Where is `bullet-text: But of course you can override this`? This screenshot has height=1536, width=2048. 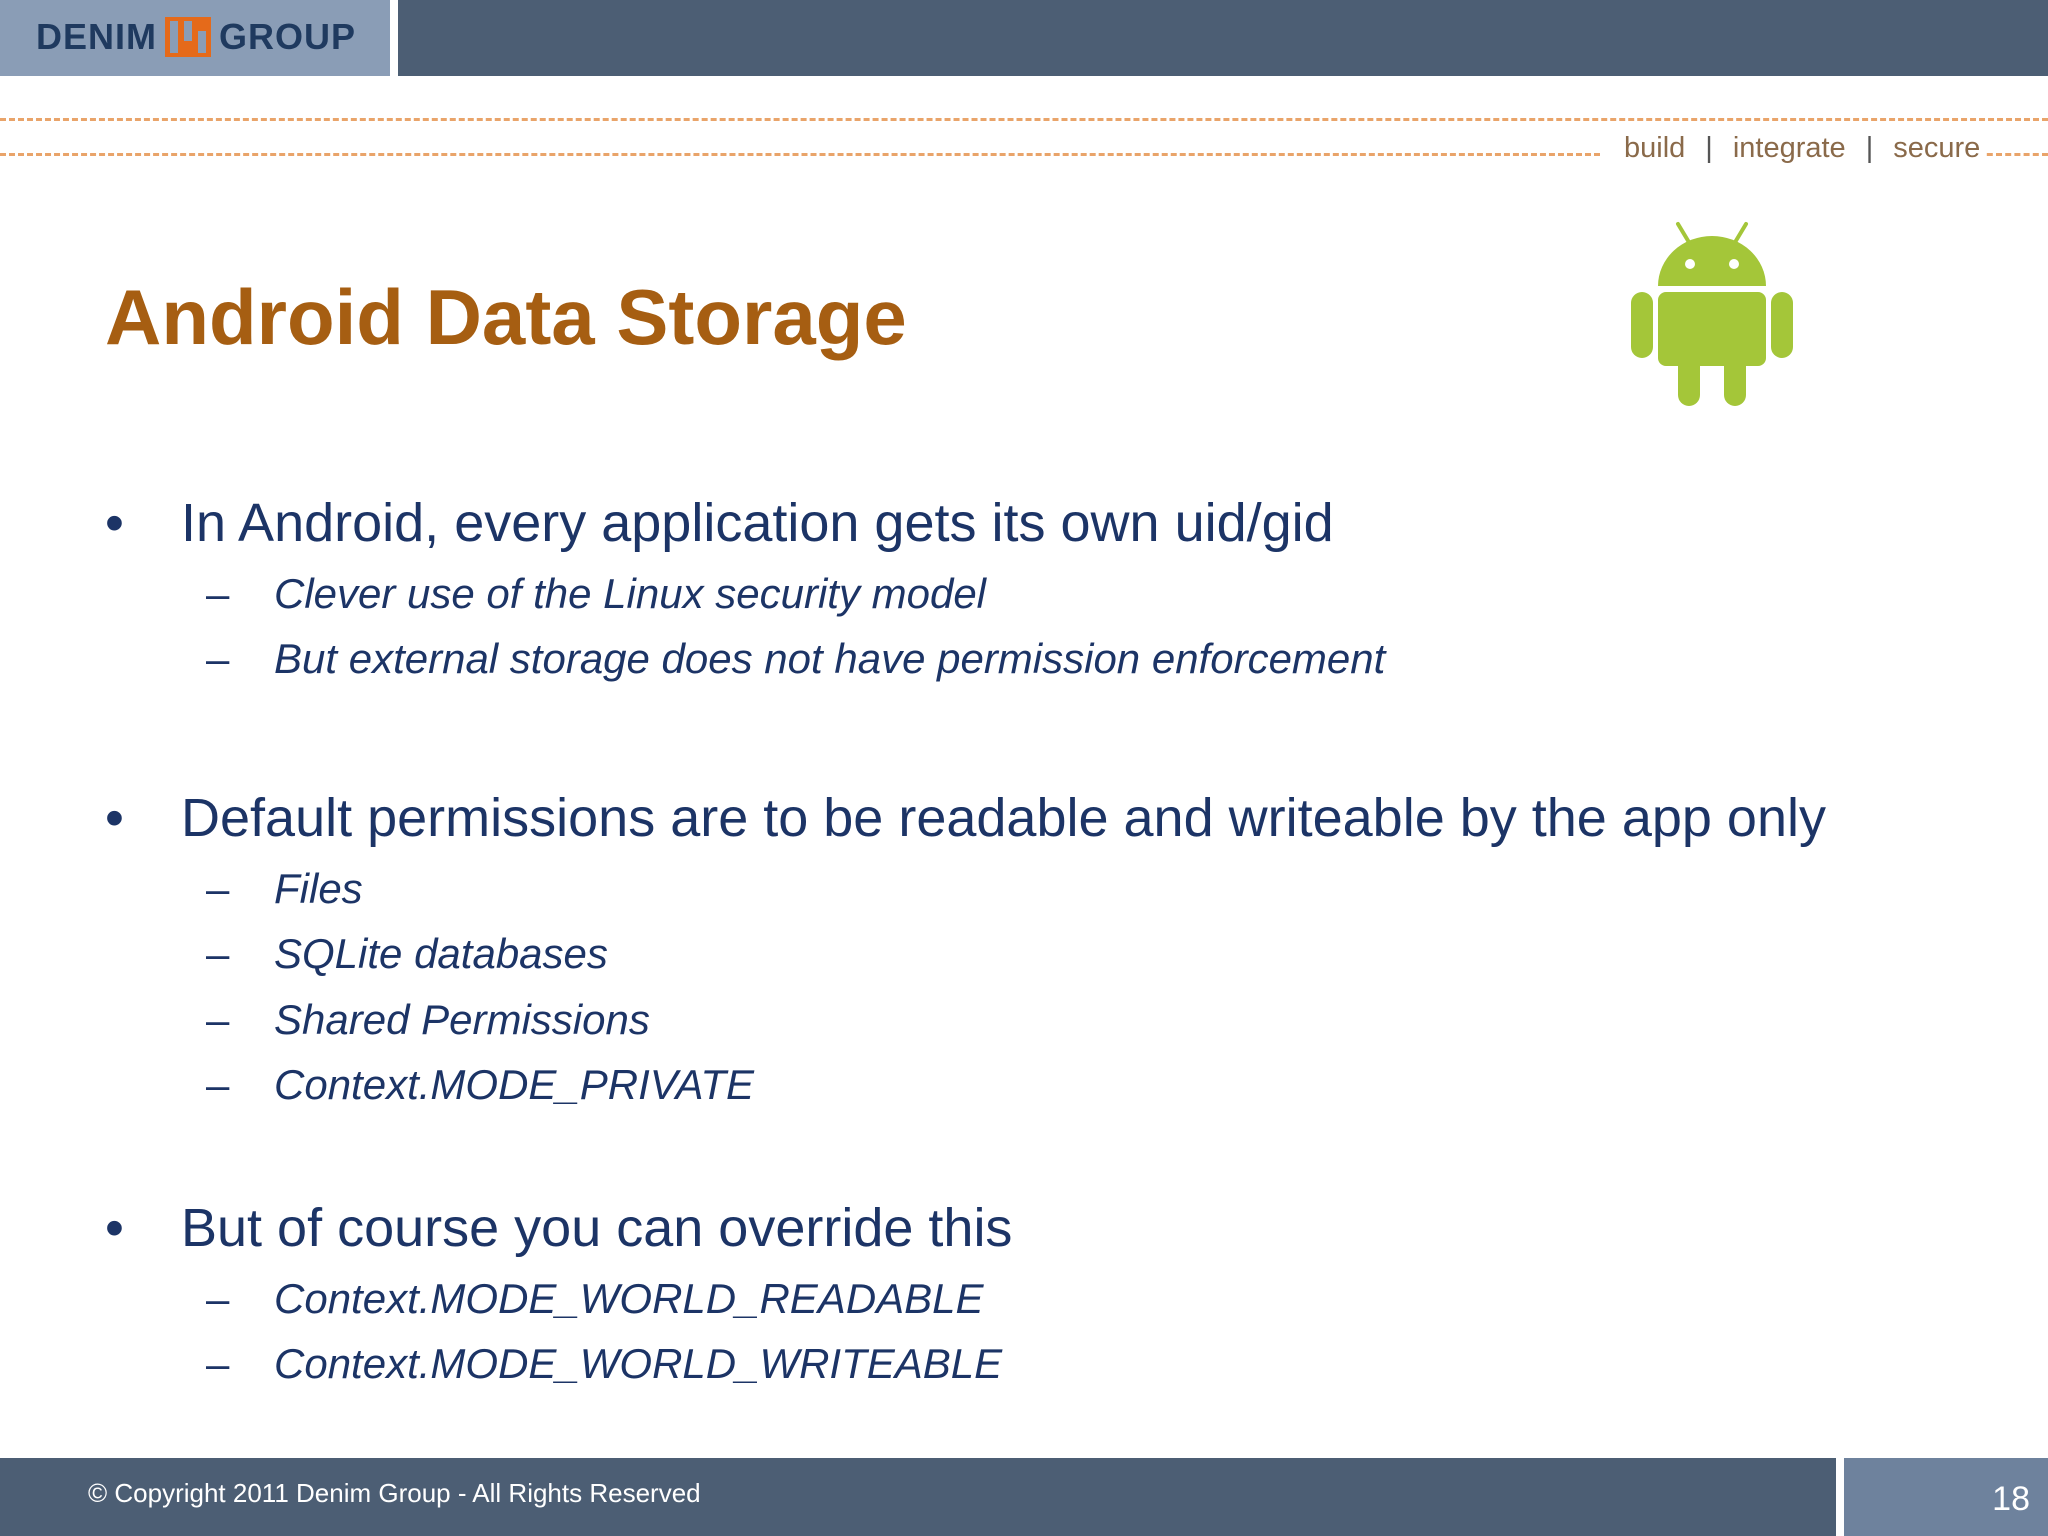 bullet-text: But of course you can override this is located at coordinates (597, 1228).